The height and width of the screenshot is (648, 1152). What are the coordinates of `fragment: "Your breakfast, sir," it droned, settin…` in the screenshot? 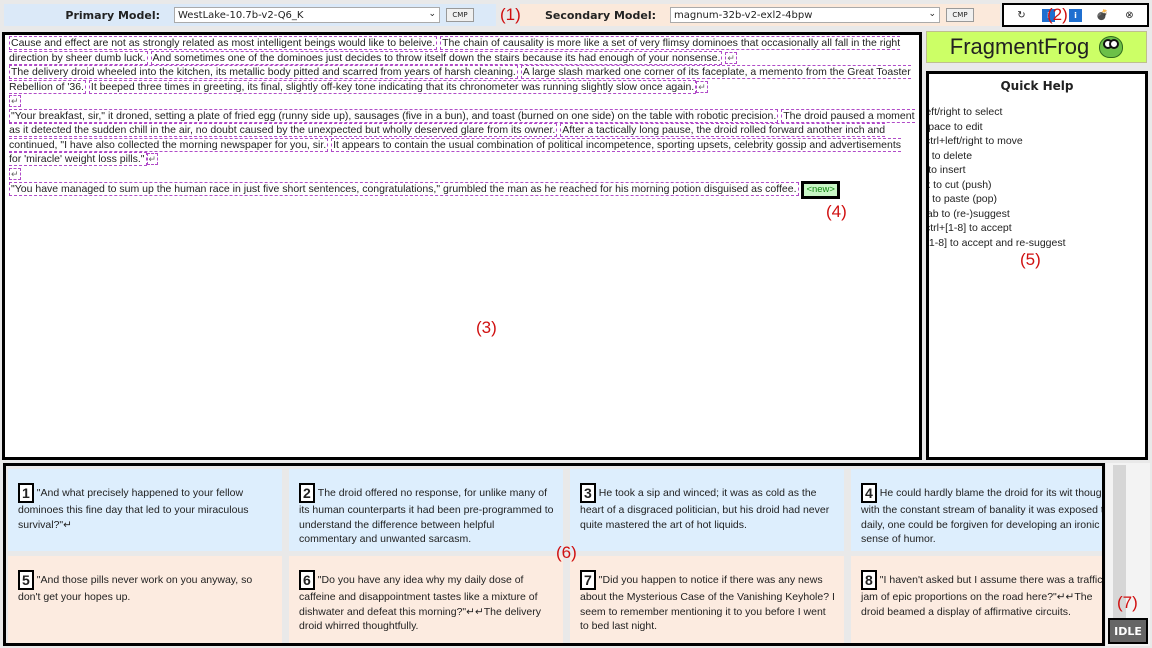 It's located at (394, 115).